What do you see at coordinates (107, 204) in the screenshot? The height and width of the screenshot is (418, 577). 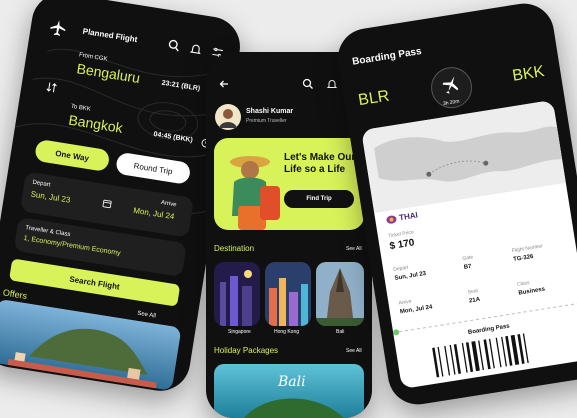 I see `calendar-icon` at bounding box center [107, 204].